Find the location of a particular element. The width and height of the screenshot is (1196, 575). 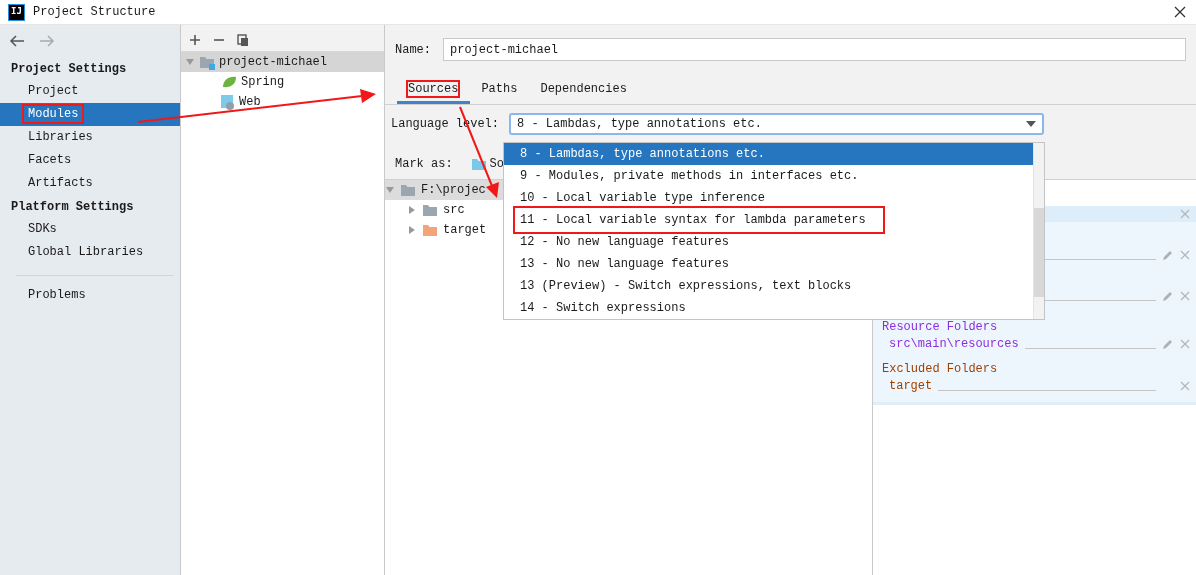

dropdown-option: 9 - Modules, private methods in interfaces etc. is located at coordinates (768, 176).